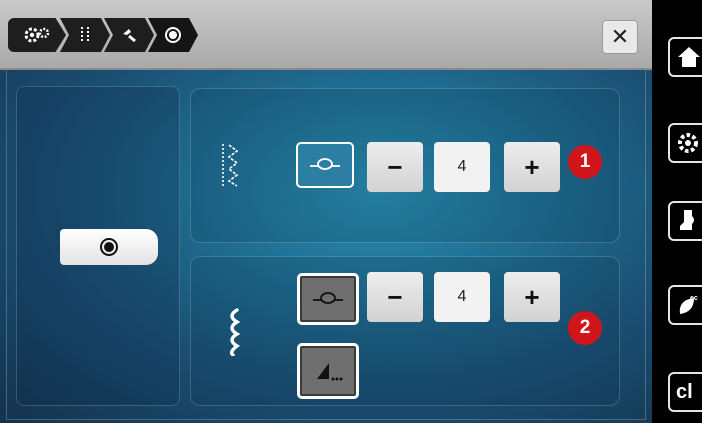 The height and width of the screenshot is (423, 702). Describe the element at coordinates (689, 57) in the screenshot. I see `home-icon` at that location.